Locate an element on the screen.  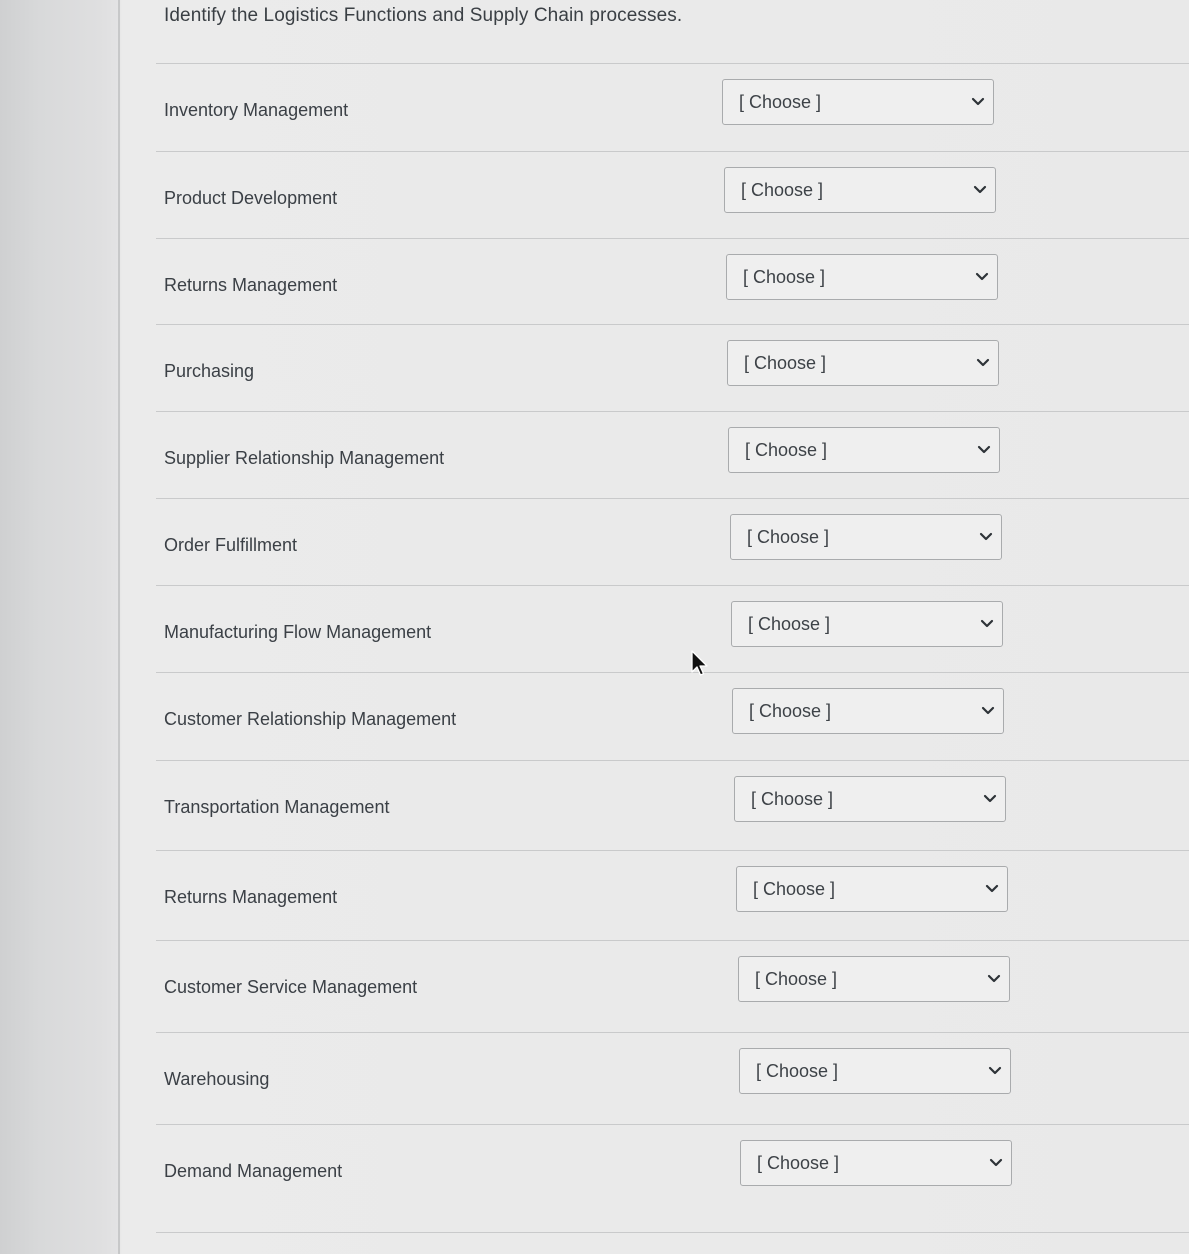
row-label: Inventory Management is located at coordinates (256, 110).